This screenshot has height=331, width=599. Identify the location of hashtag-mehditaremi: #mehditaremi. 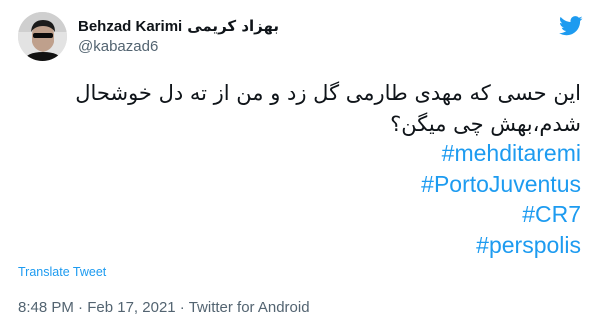
(501, 153).